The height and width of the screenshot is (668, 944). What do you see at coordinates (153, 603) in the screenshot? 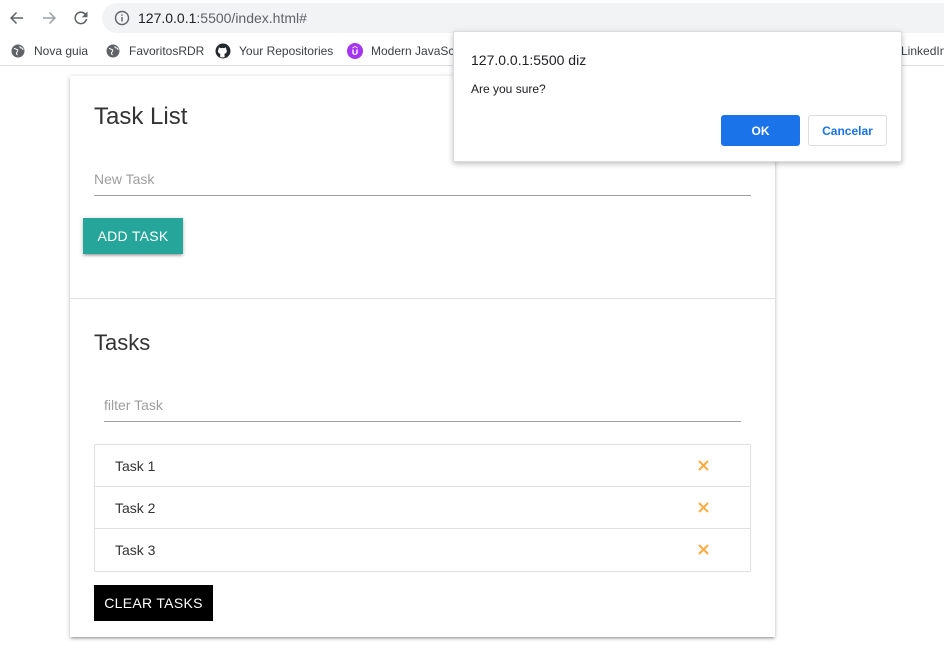
I see `clear-tasks-button: CLEAR TASKS` at bounding box center [153, 603].